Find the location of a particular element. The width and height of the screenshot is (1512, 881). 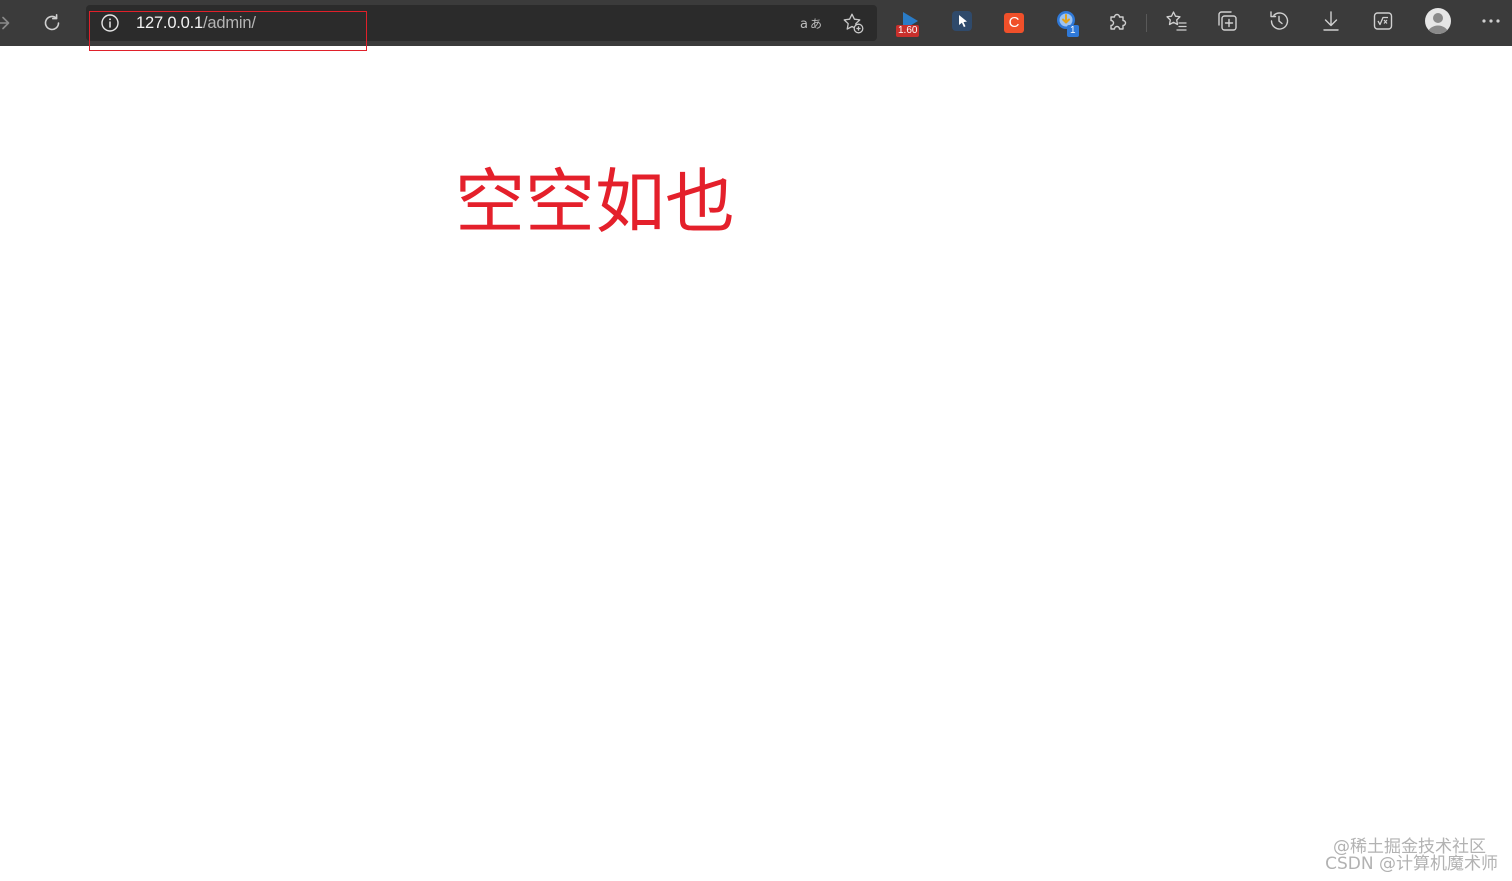

svg-text: あ is located at coordinates (816, 24).